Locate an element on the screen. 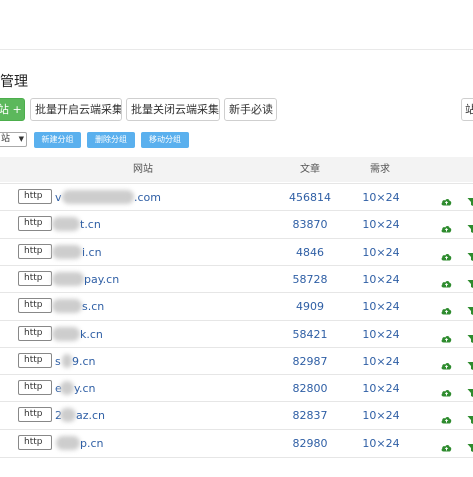 This screenshot has width=473, height=477. site-url: v .com is located at coordinates (108, 197).